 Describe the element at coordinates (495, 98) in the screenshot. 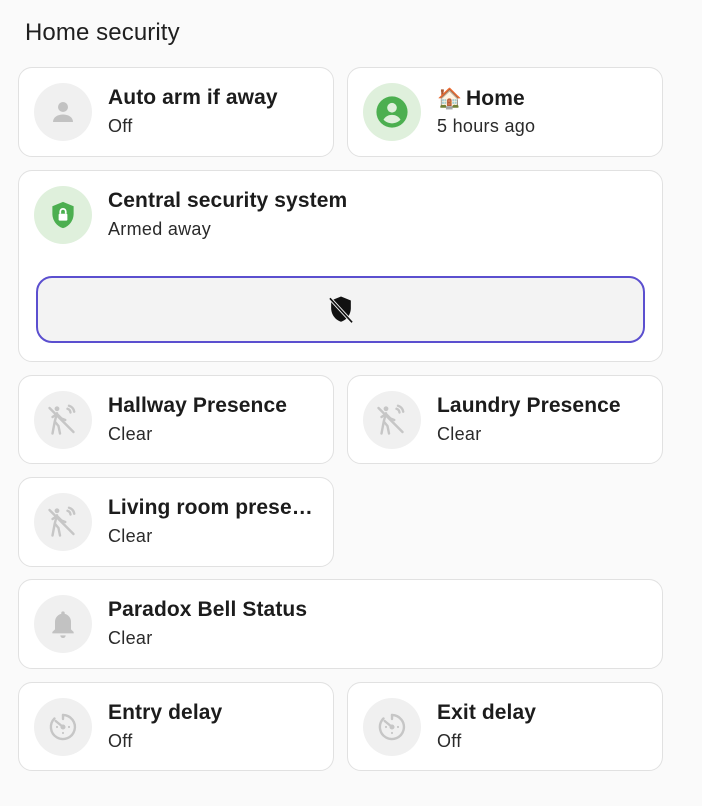

I see `home-name: Home` at that location.